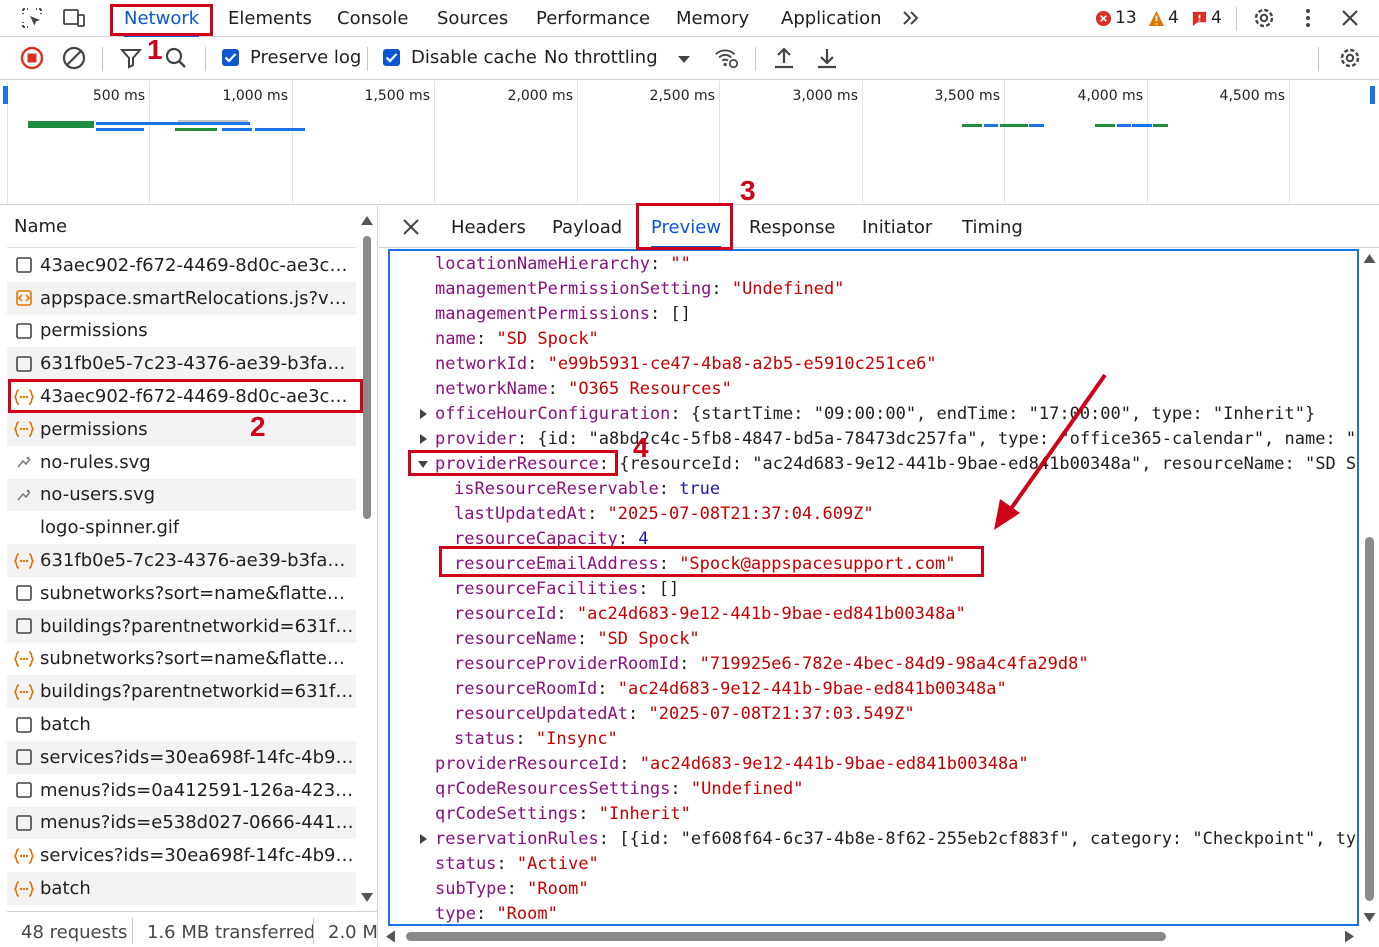 The width and height of the screenshot is (1379, 947). Describe the element at coordinates (727, 58) in the screenshot. I see `network-conditions-icon` at that location.